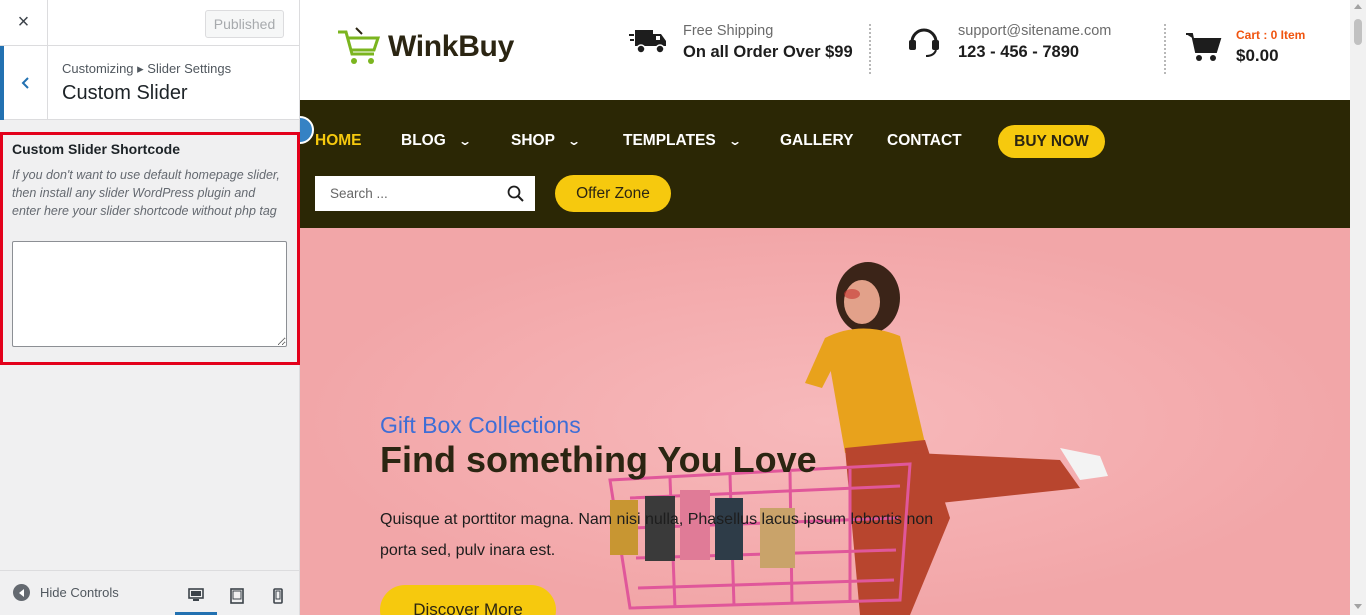 Image resolution: width=1366 pixels, height=615 pixels. I want to click on search-input, so click(405, 193).